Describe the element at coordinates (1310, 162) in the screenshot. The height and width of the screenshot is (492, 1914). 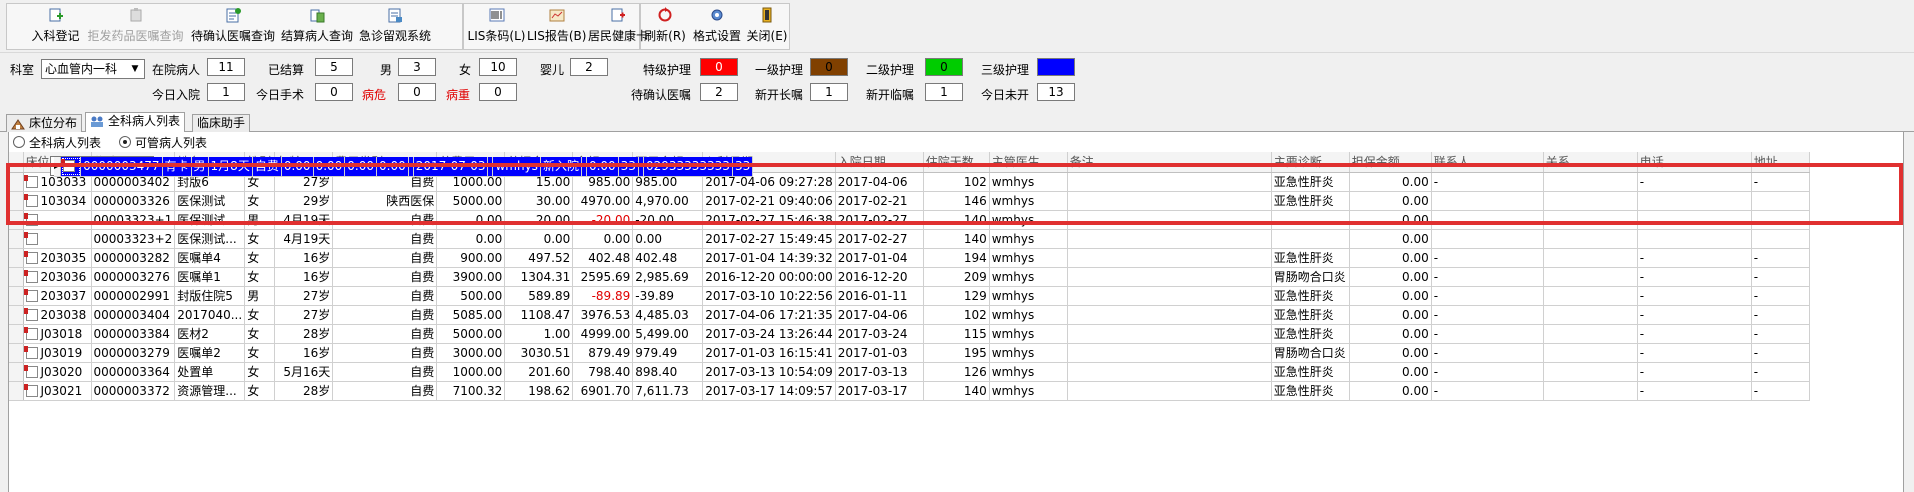
I see `column-header: 主要诊断` at that location.